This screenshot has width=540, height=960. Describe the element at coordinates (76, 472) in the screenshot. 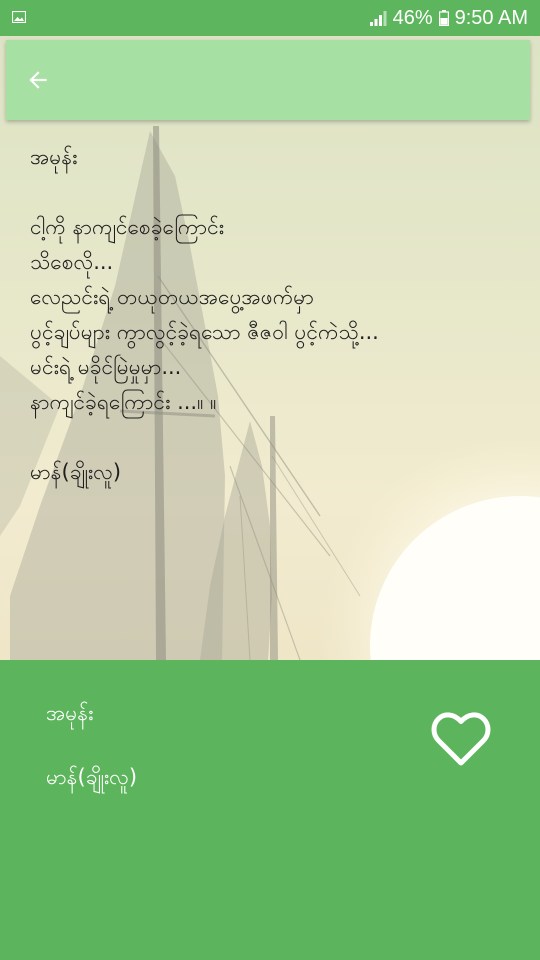

I see `poem-author: မာန်(ချိုးလူ)` at that location.